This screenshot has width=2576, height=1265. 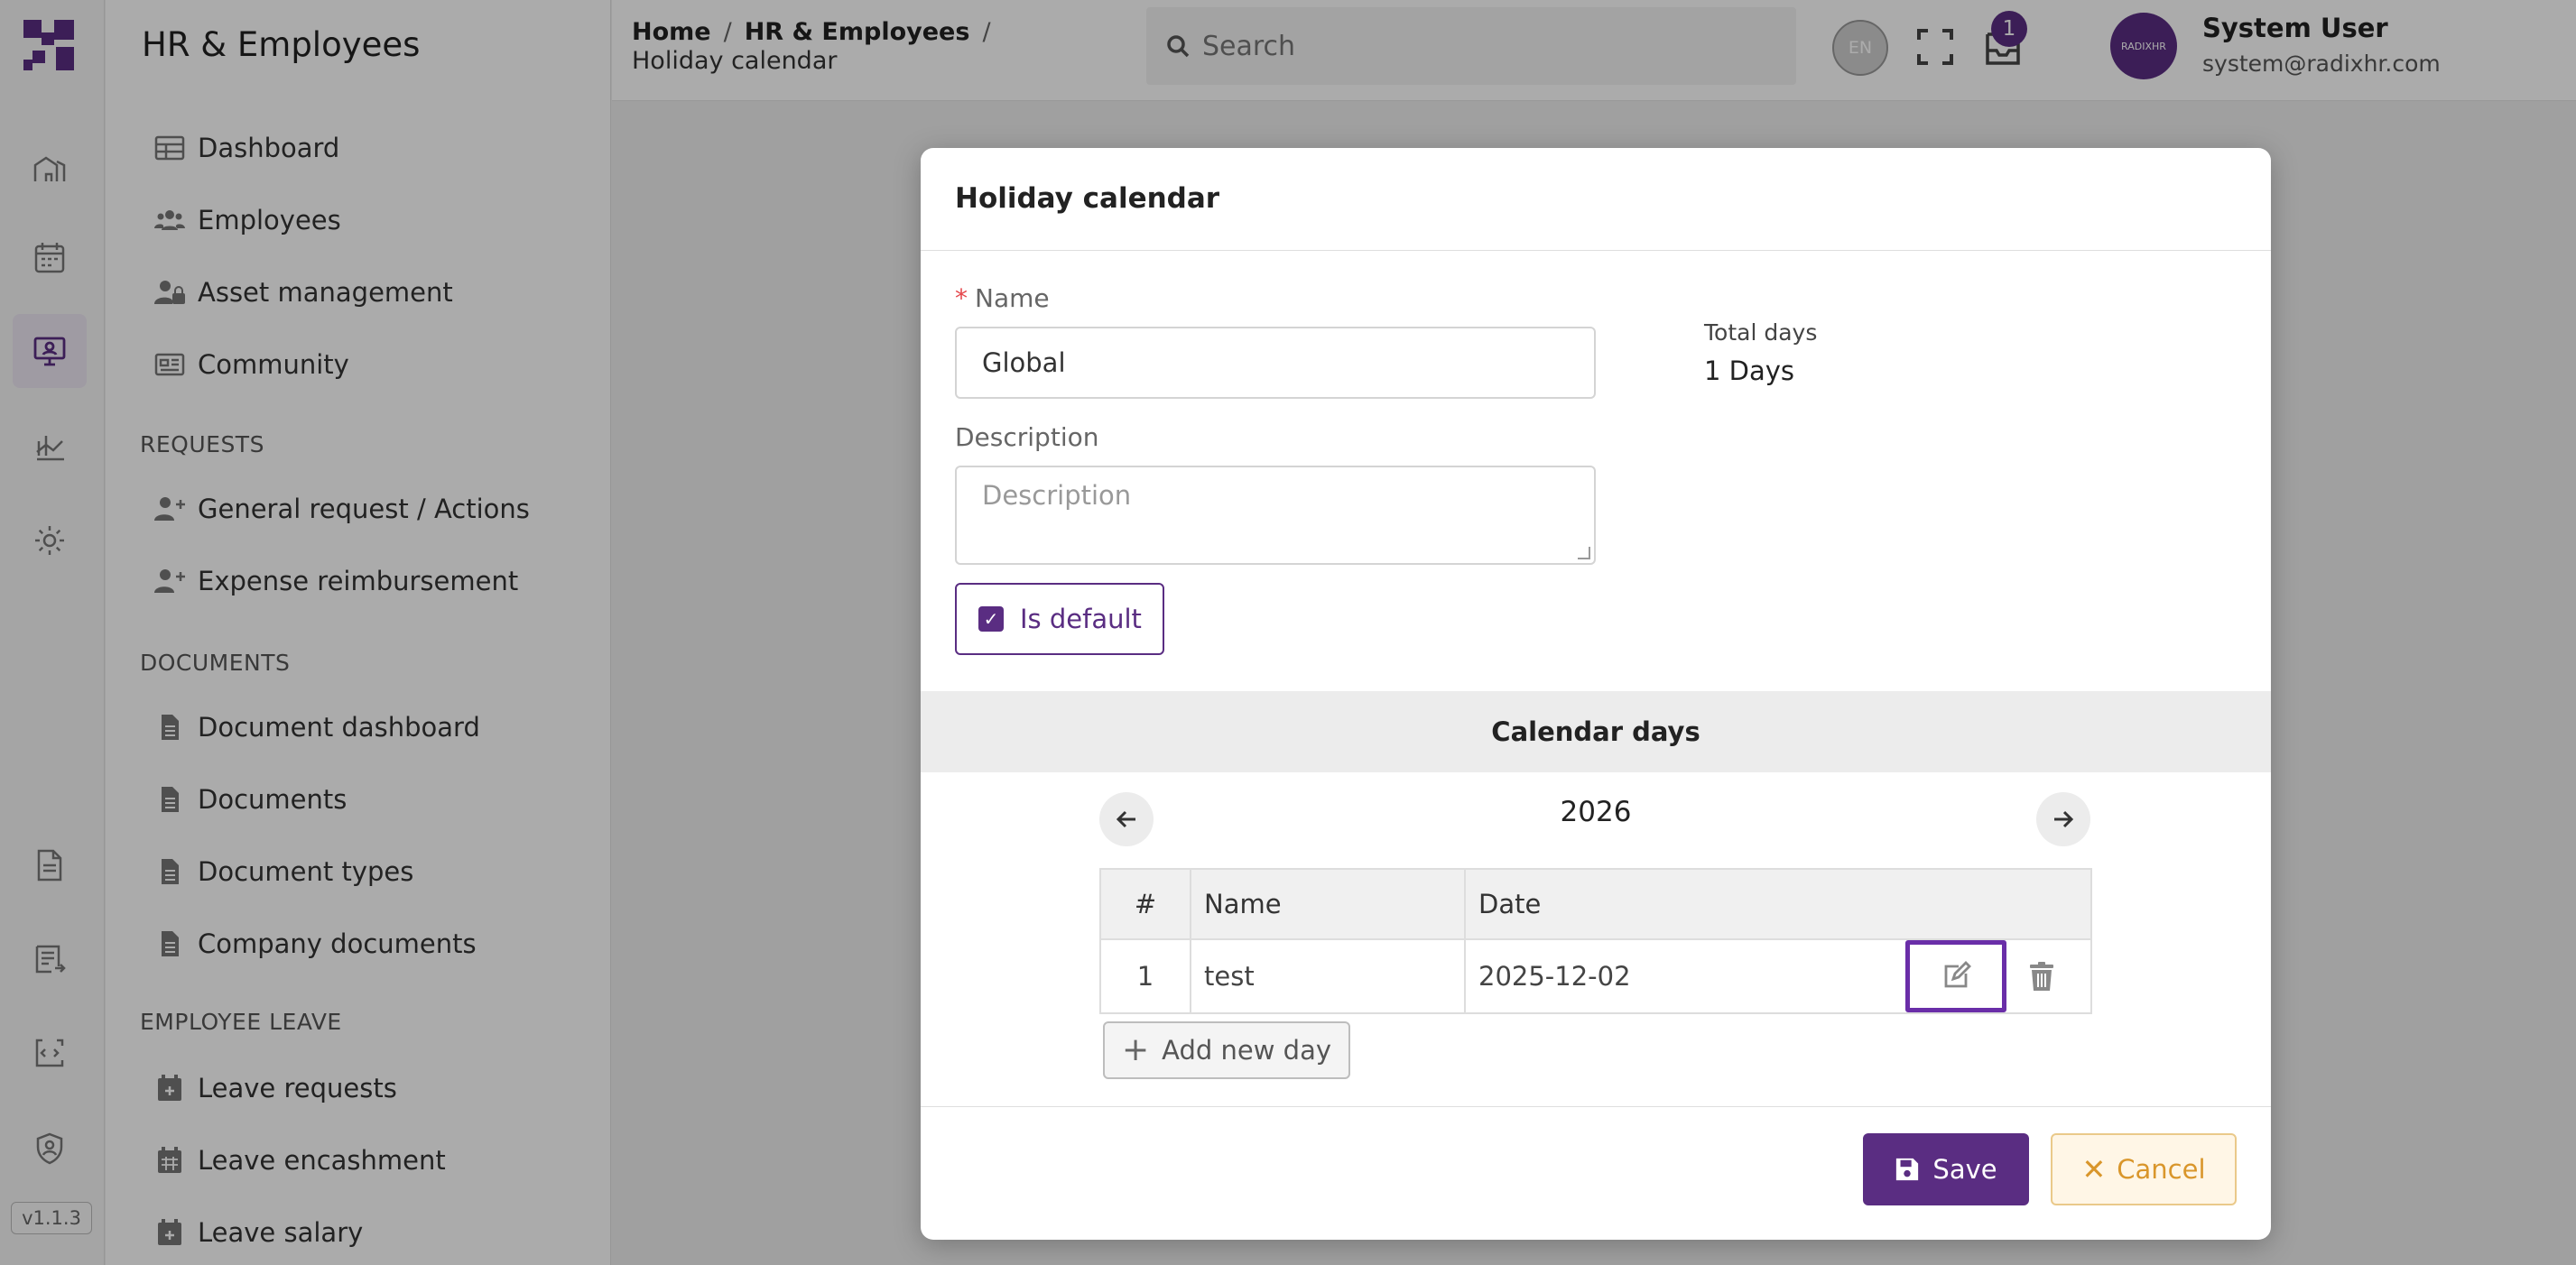 I want to click on check-icon: ✓, so click(x=991, y=619).